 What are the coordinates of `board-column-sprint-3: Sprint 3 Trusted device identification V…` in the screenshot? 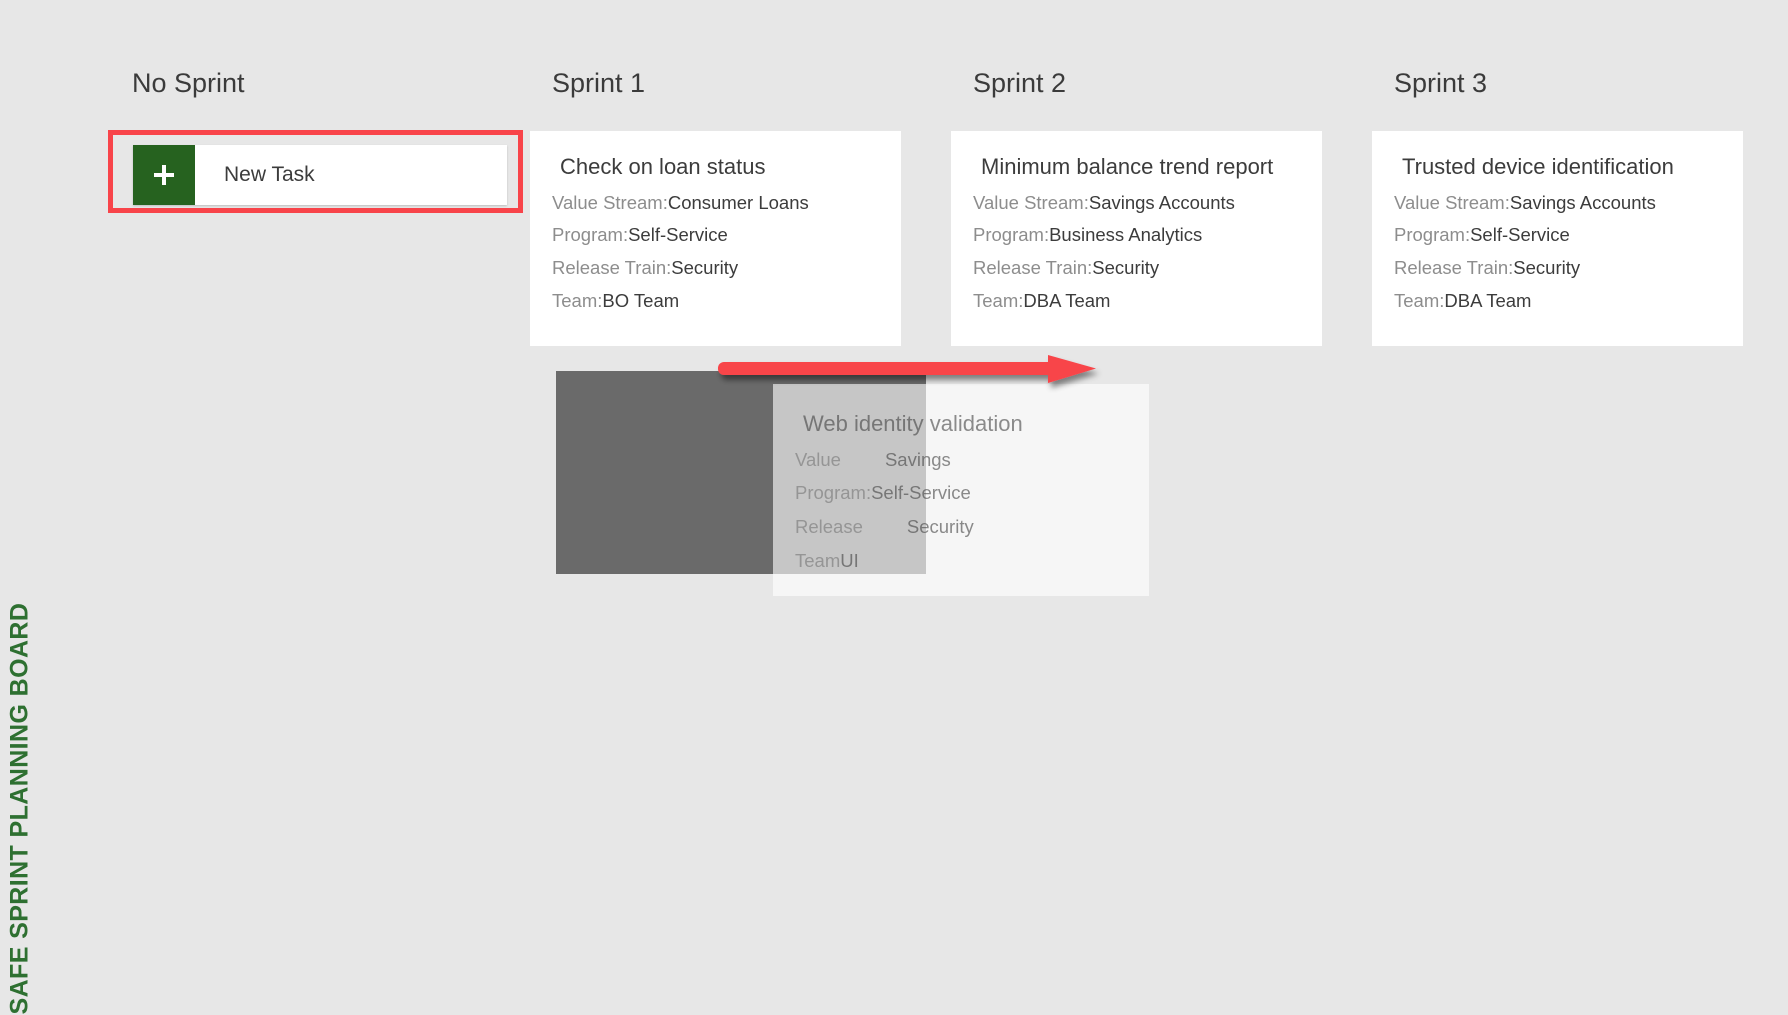 It's located at (1580, 208).